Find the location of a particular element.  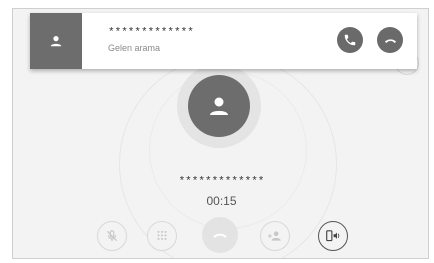

mute-button is located at coordinates (112, 236).